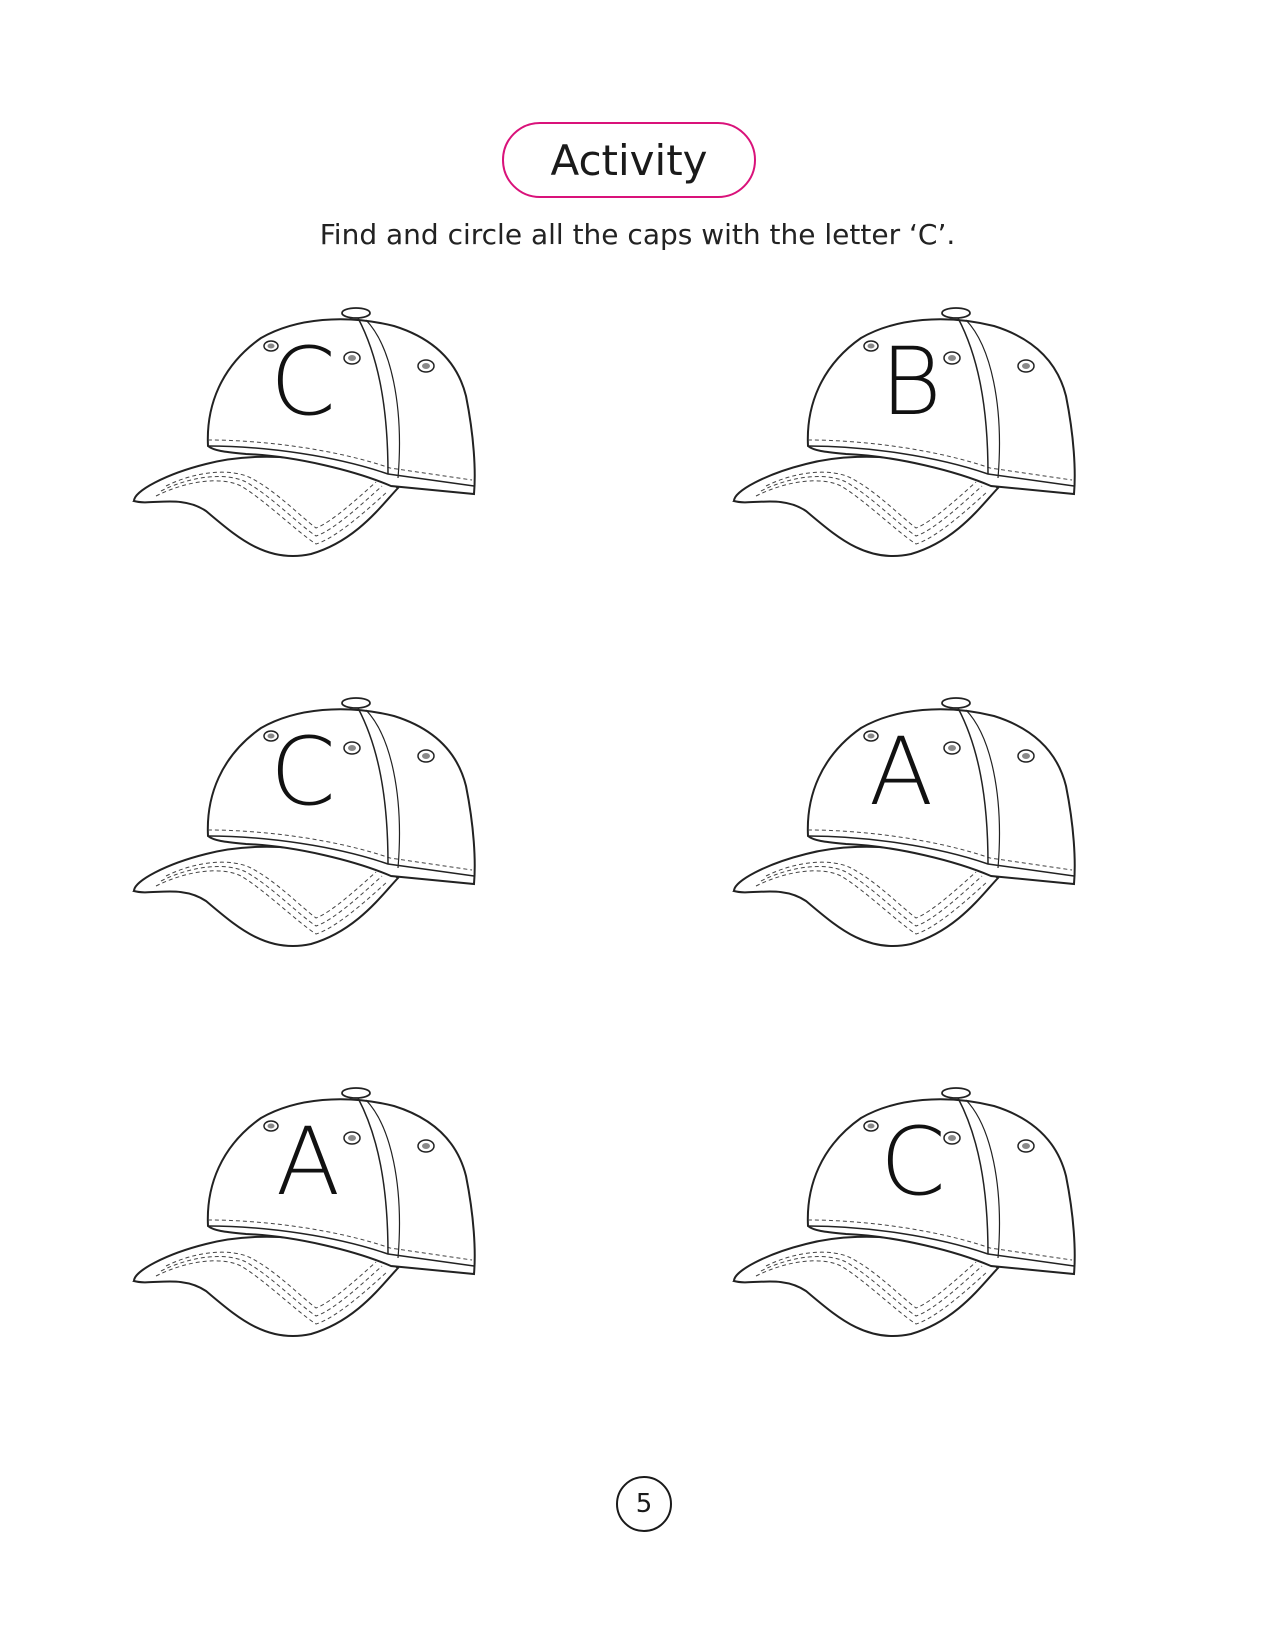  I want to click on cap-letter: B, so click(911, 382).